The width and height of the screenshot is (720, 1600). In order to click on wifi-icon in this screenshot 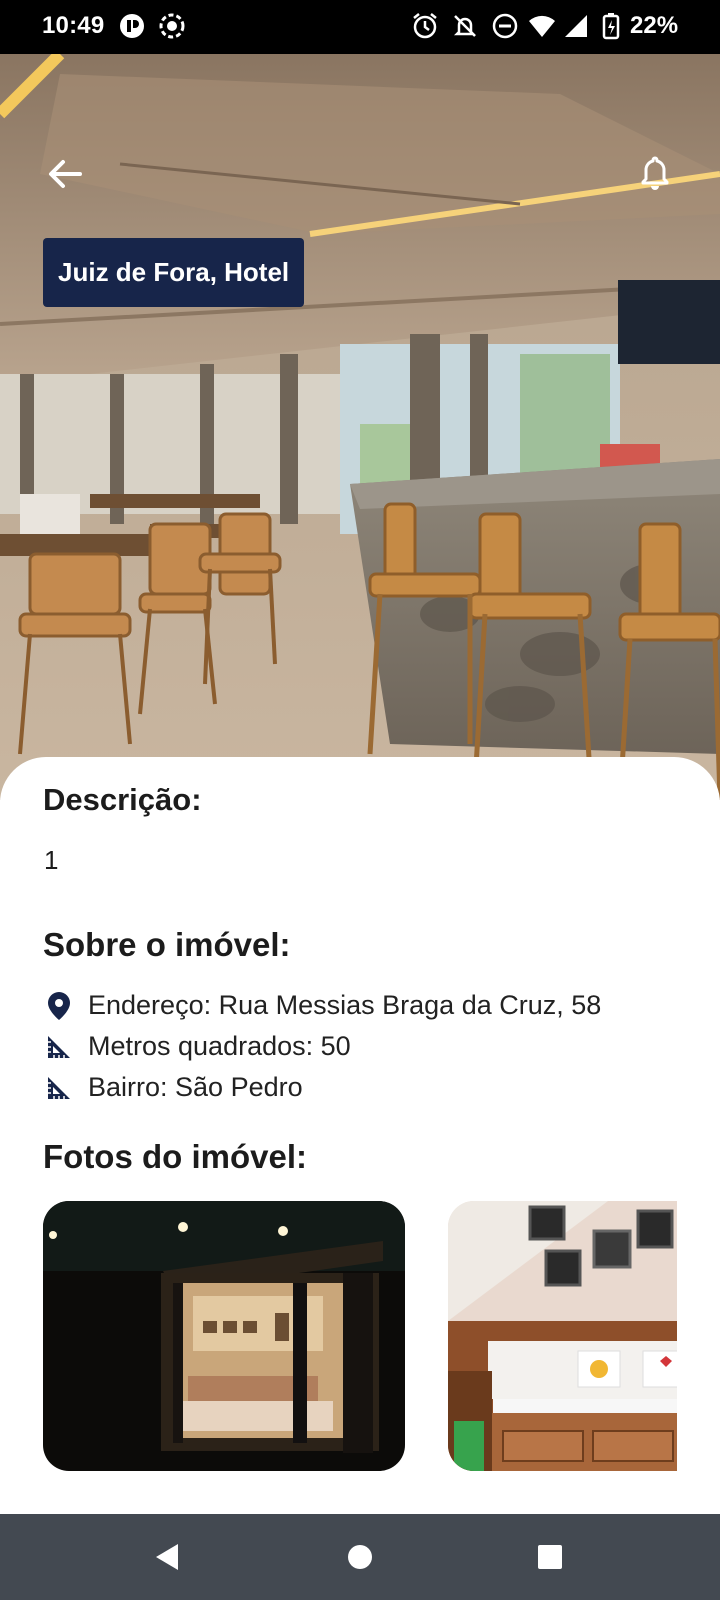, I will do `click(542, 26)`.